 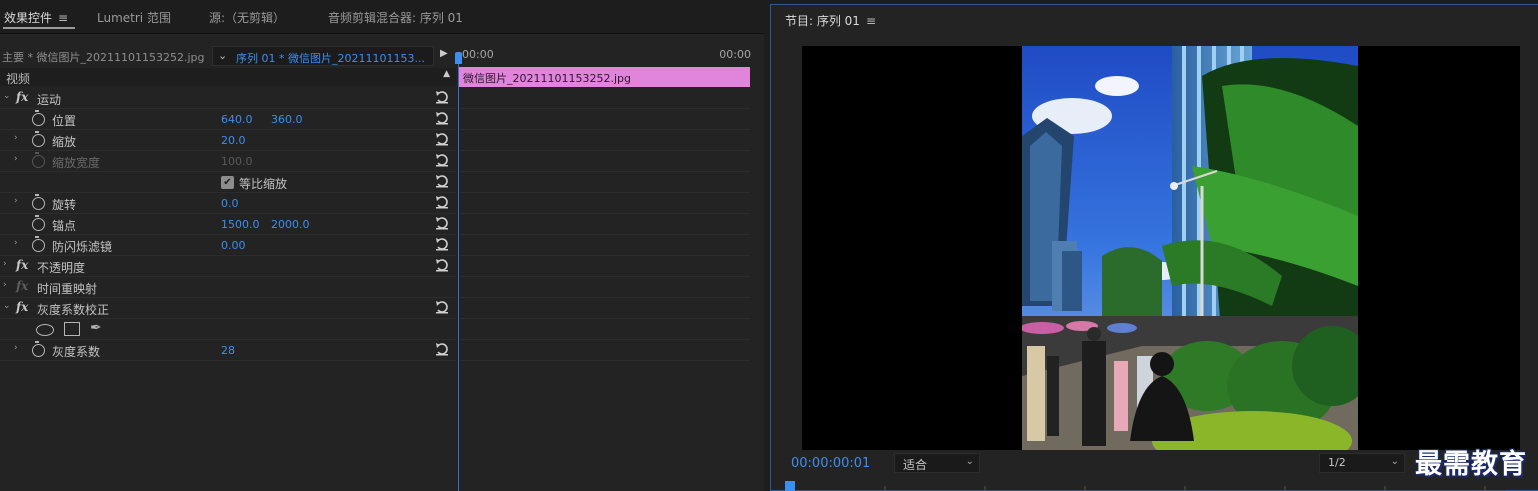 What do you see at coordinates (18, 79) in the screenshot?
I see `video-section-label: 视频` at bounding box center [18, 79].